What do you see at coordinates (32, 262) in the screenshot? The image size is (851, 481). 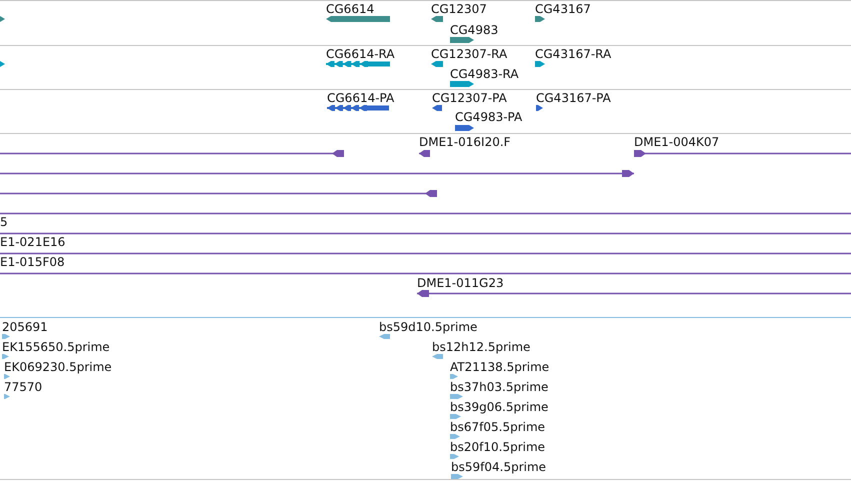 I see `feature-label: E1-015F08` at bounding box center [32, 262].